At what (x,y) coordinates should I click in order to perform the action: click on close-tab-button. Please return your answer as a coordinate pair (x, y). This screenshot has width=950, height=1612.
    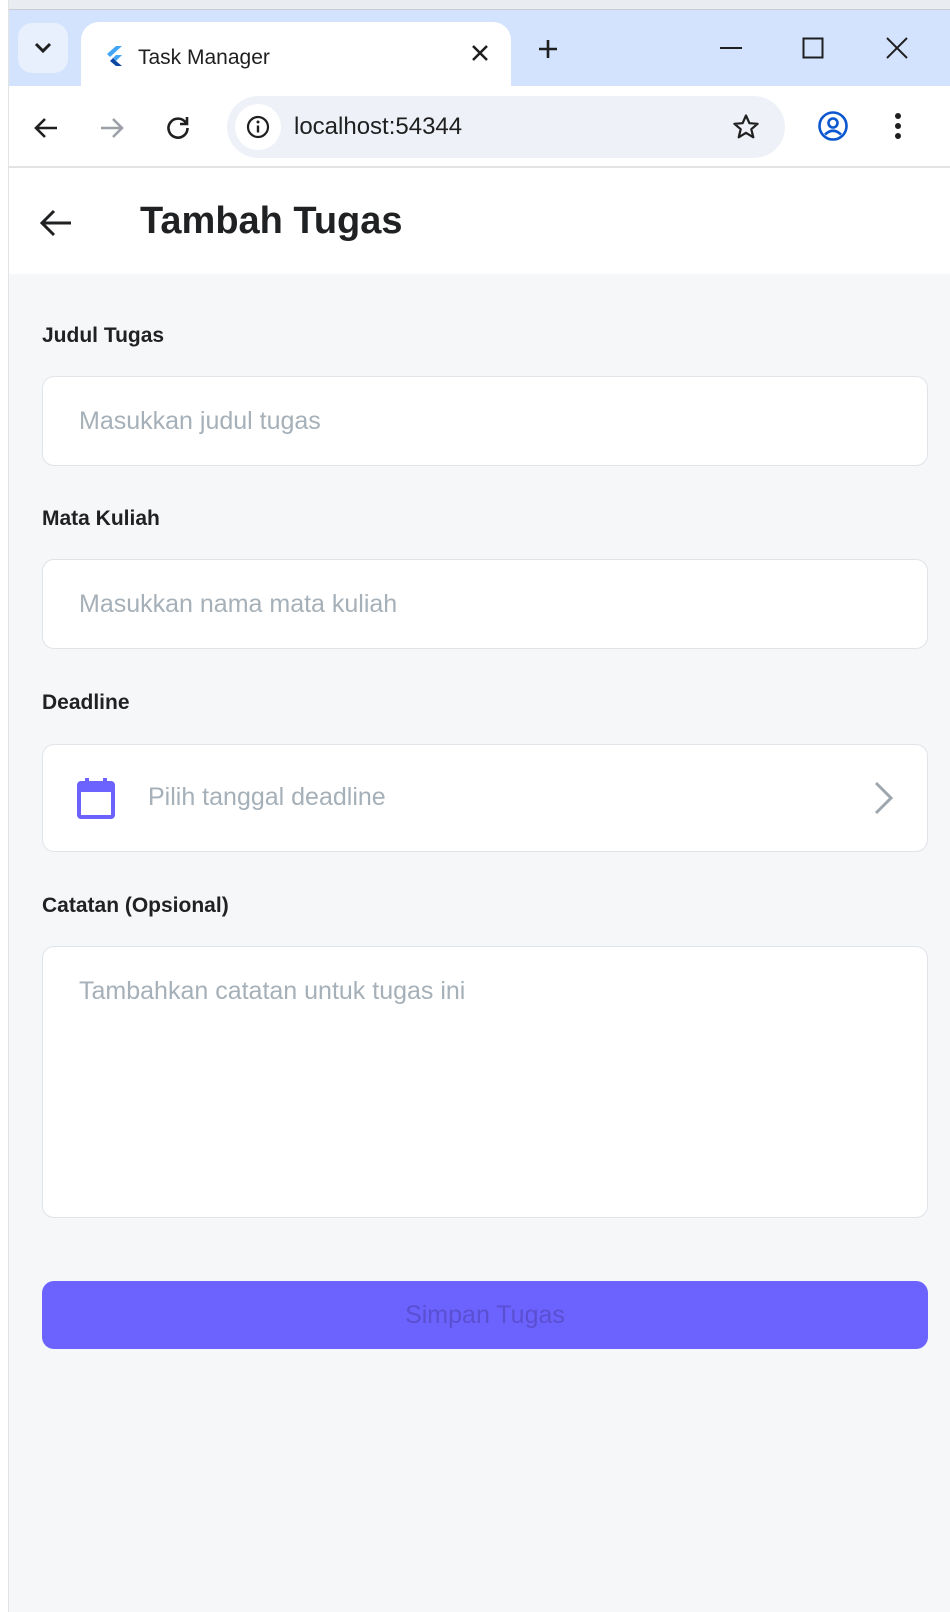
    Looking at the image, I should click on (480, 53).